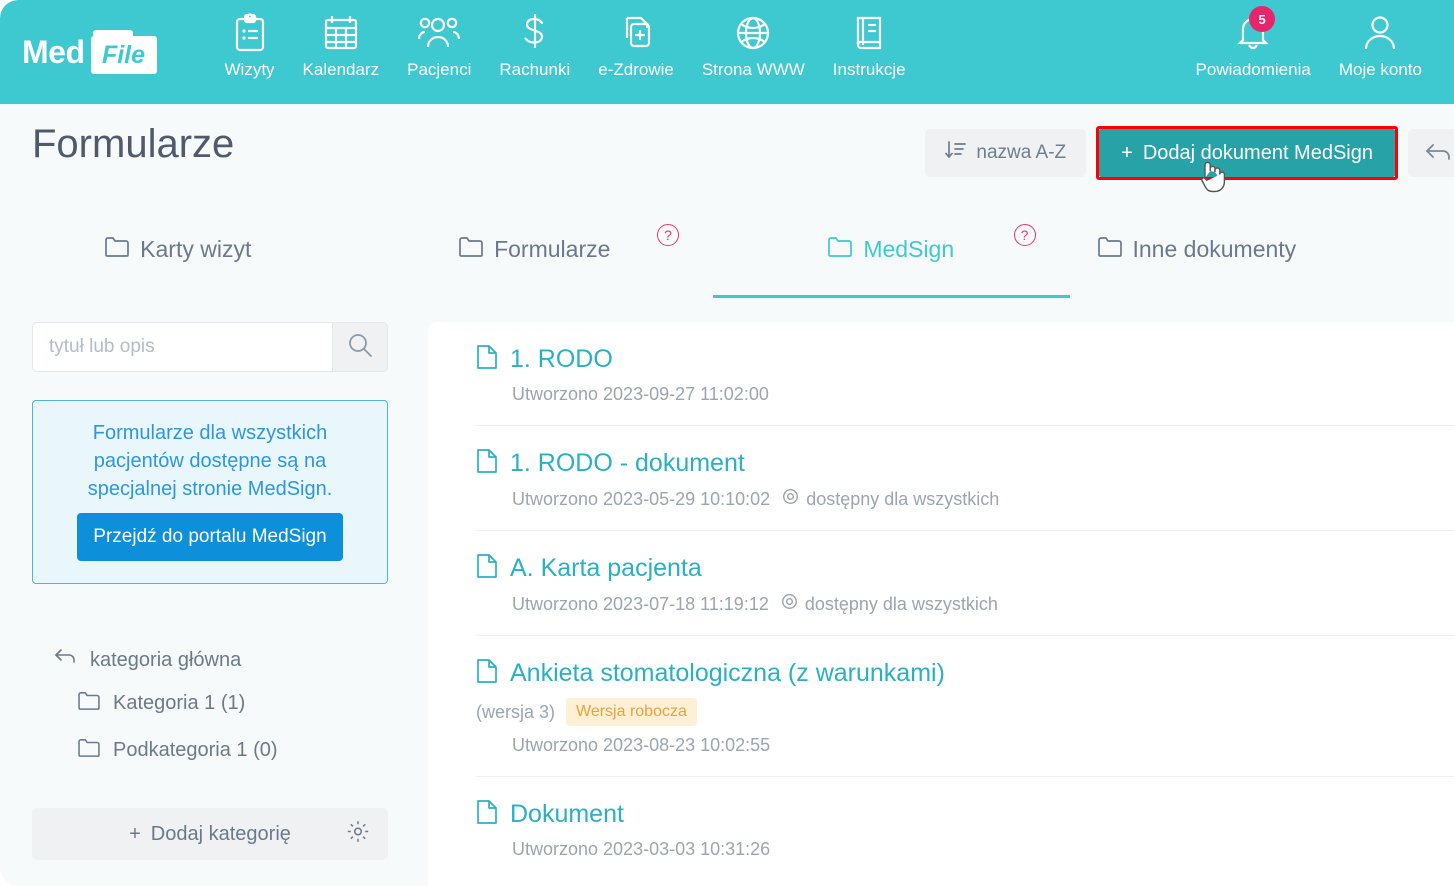 This screenshot has width=1454, height=886. What do you see at coordinates (641, 498) in the screenshot?
I see `document-created: Utworzono 2023-05-29 10:10:02` at bounding box center [641, 498].